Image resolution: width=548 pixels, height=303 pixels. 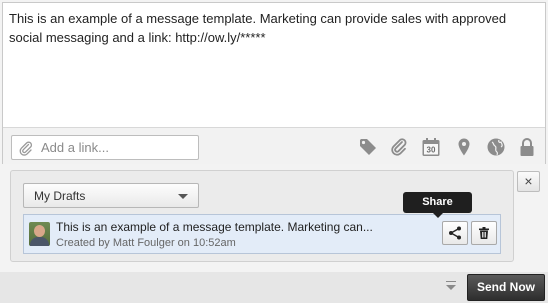 I want to click on footer-bar: Send Now, so click(x=274, y=287).